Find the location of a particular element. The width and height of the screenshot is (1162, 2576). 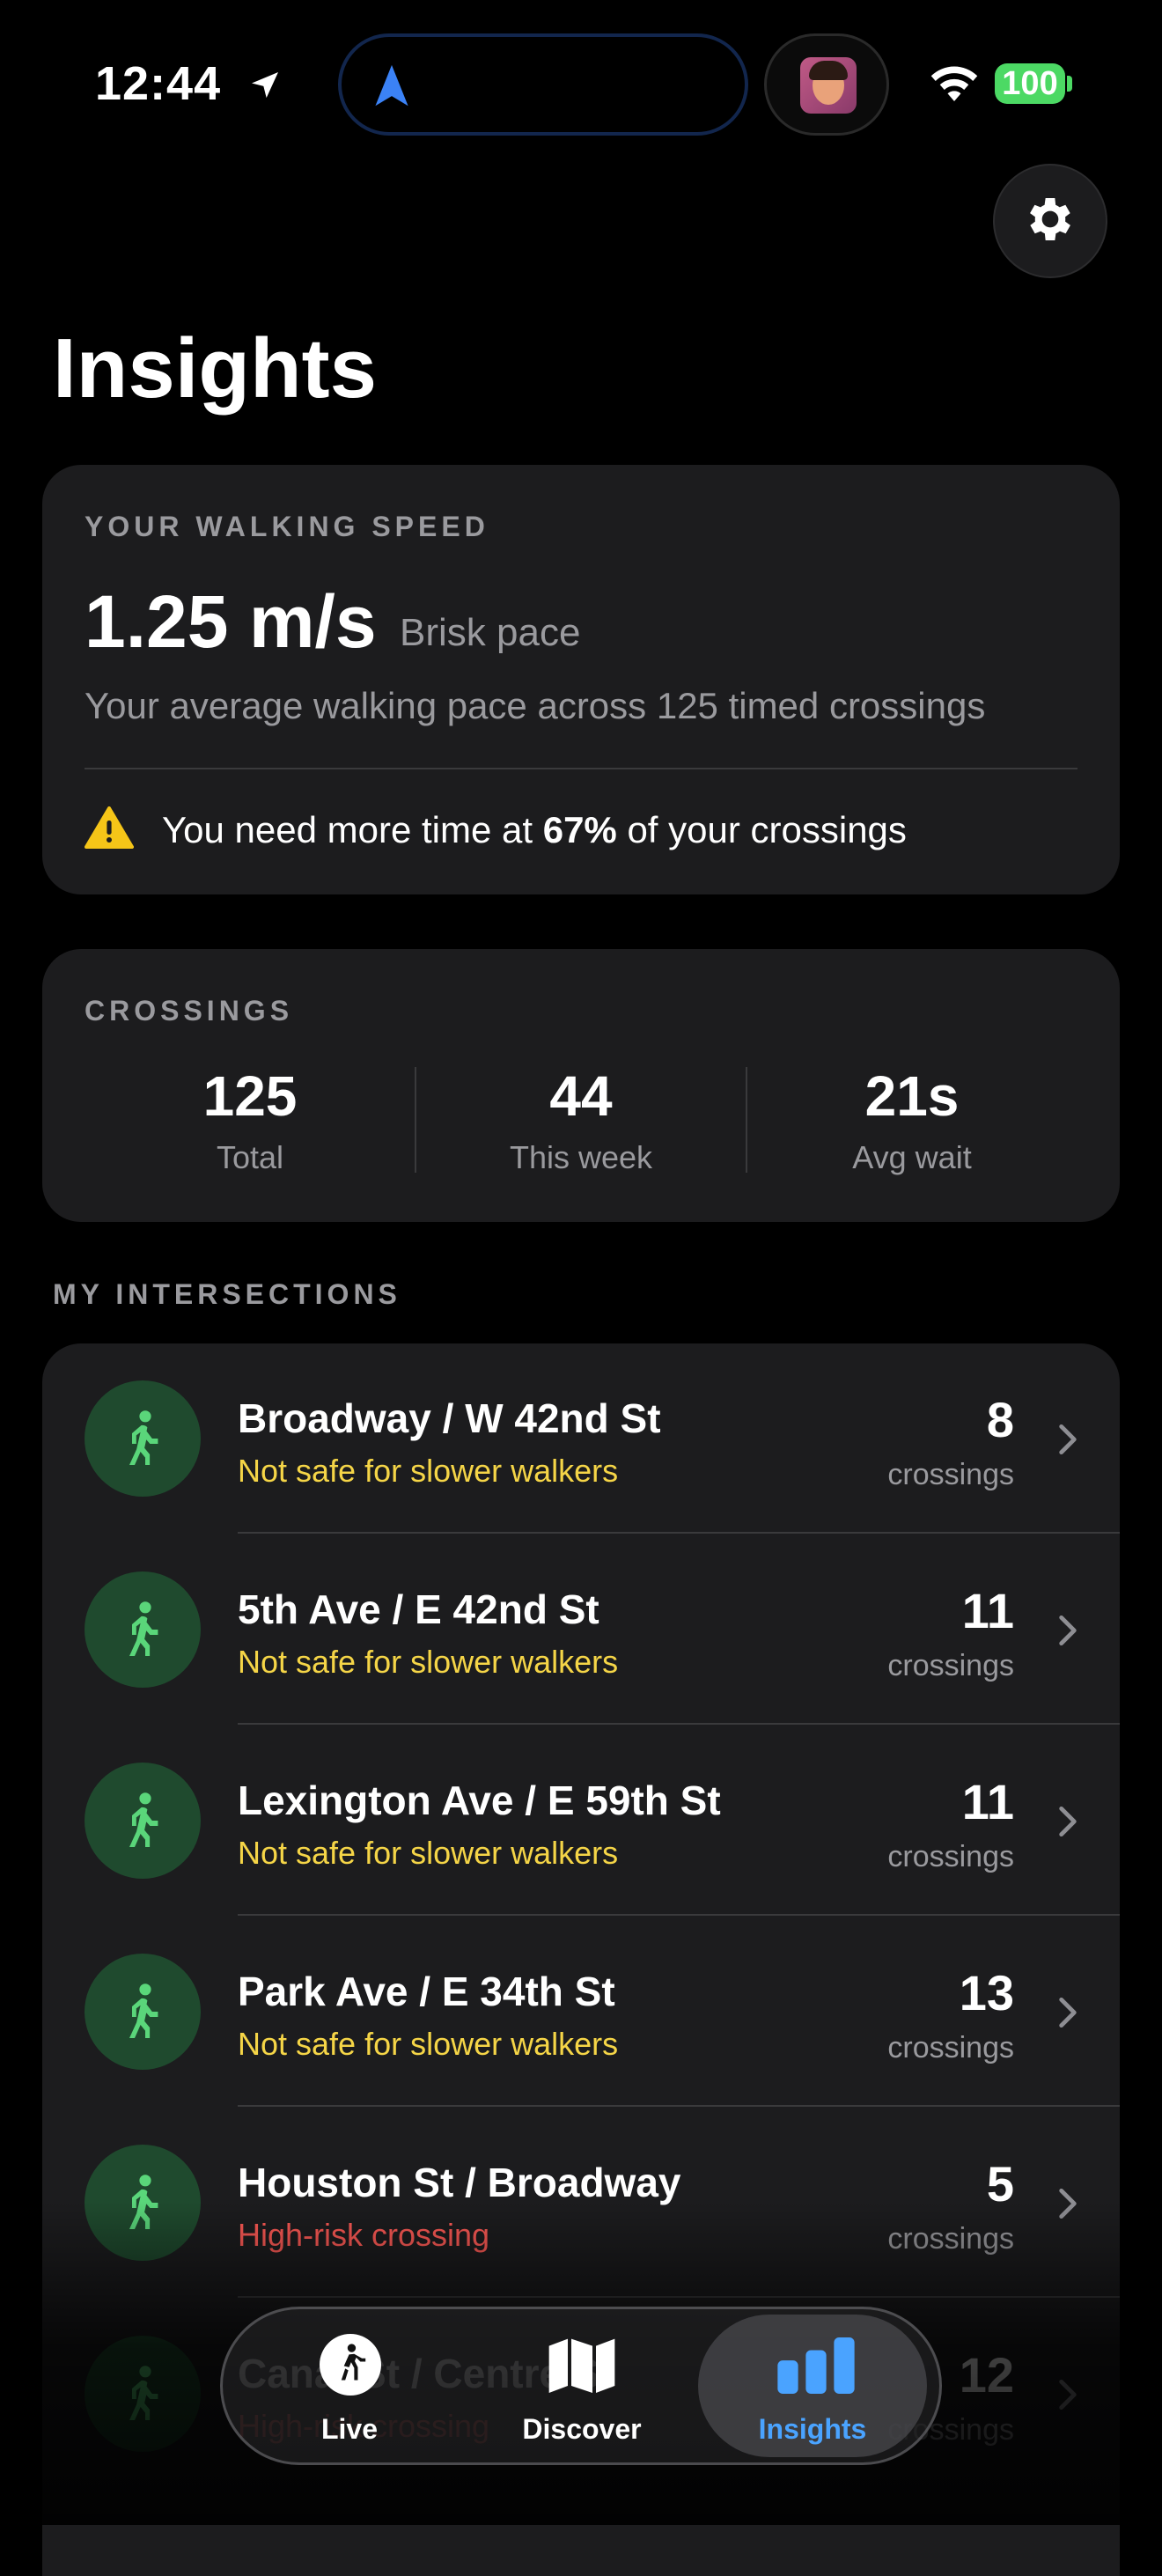

stat-avg-wait: 21s Avg wait is located at coordinates (911, 1120).